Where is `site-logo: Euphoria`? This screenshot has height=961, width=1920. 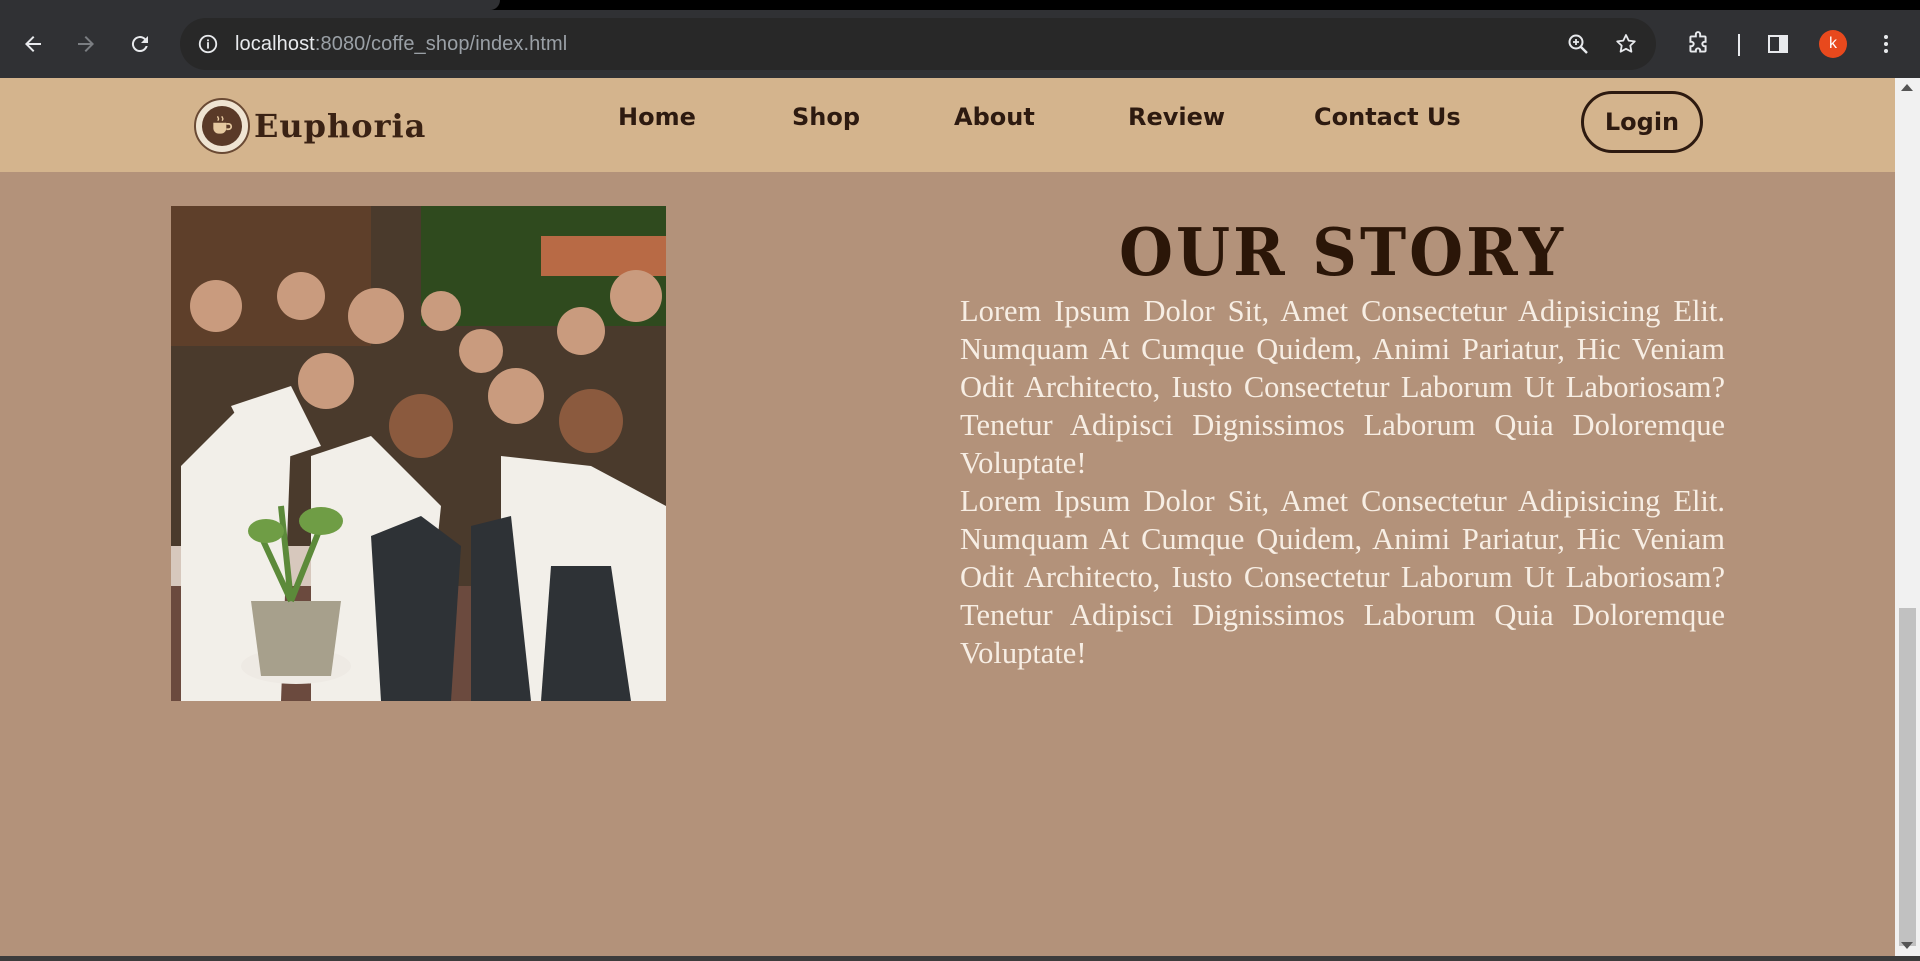
site-logo: Euphoria is located at coordinates (310, 126).